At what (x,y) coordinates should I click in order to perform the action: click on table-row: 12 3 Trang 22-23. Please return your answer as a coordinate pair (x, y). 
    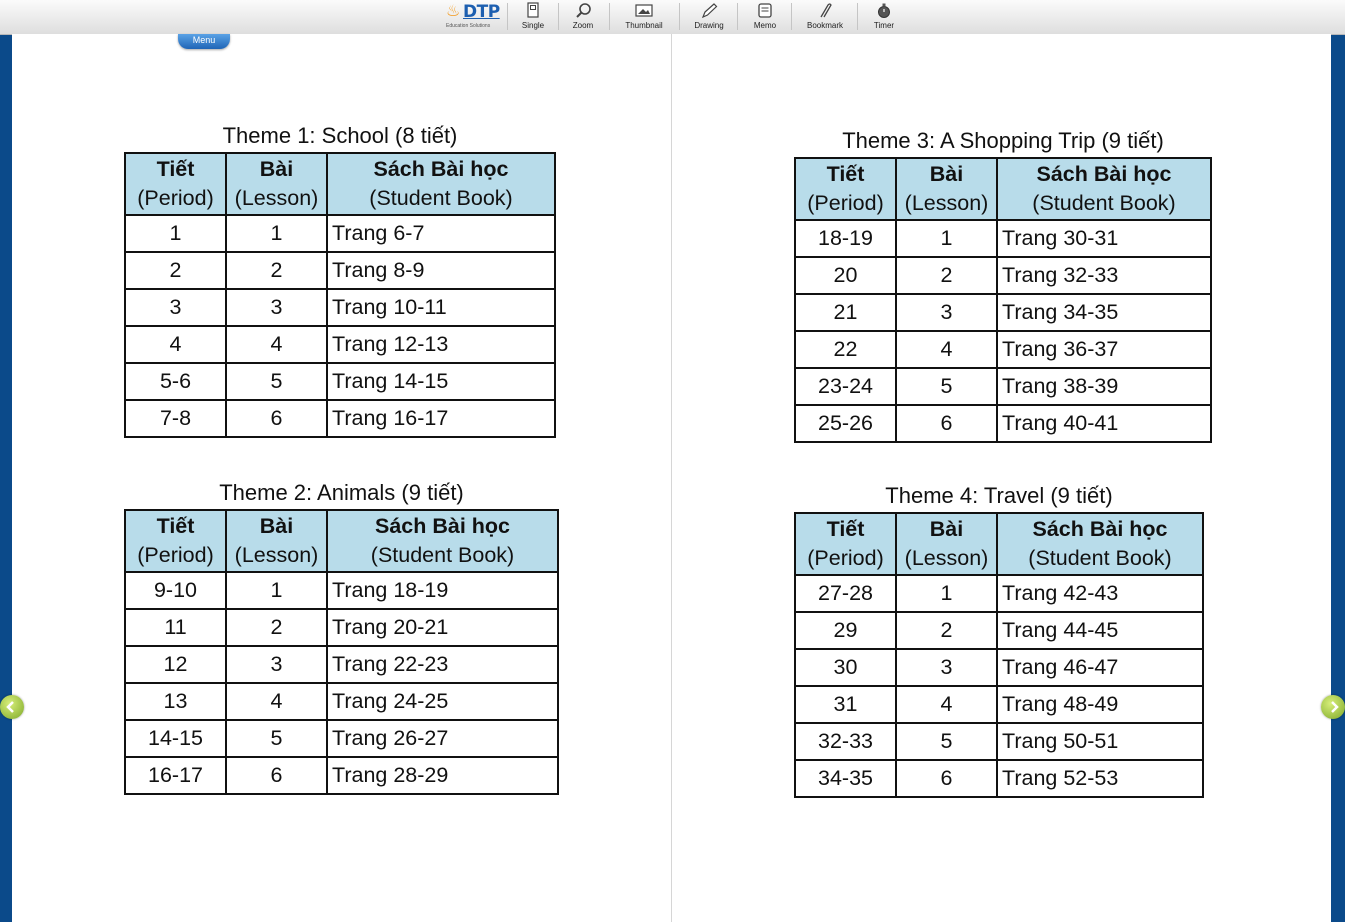
    Looking at the image, I should click on (341, 664).